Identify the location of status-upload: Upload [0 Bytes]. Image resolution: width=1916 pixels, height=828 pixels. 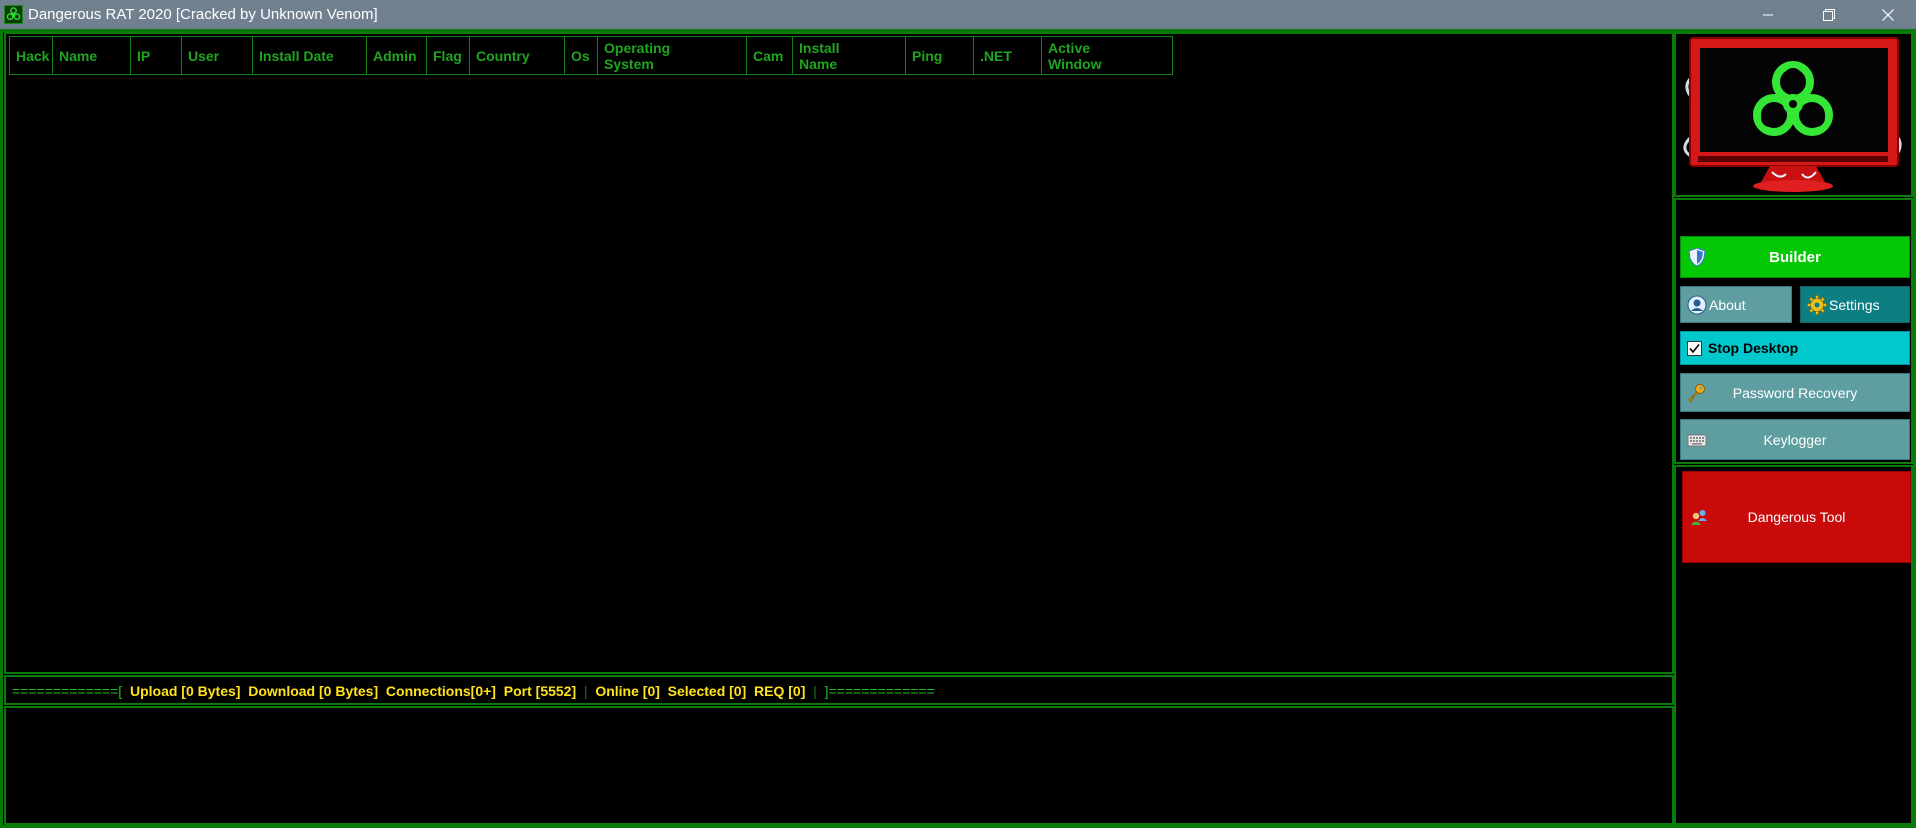
(185, 691).